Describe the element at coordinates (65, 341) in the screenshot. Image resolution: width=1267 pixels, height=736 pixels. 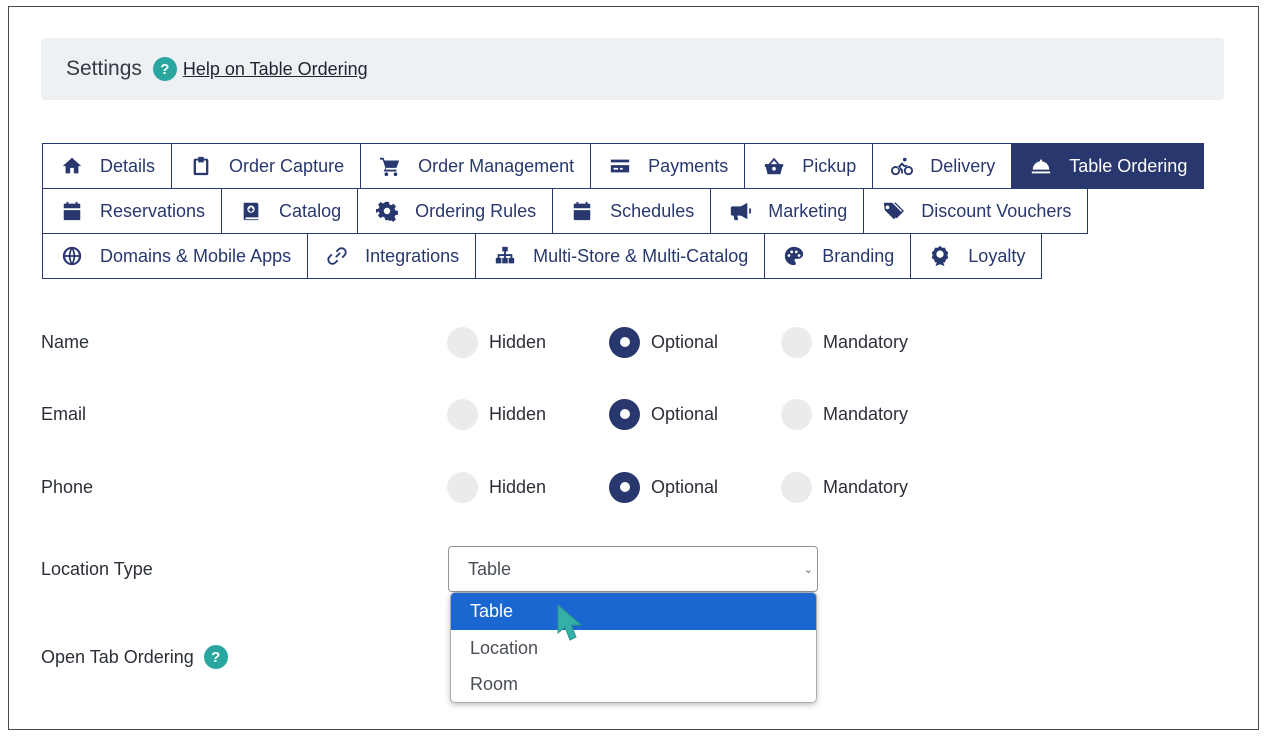
I see `field-label: Name` at that location.